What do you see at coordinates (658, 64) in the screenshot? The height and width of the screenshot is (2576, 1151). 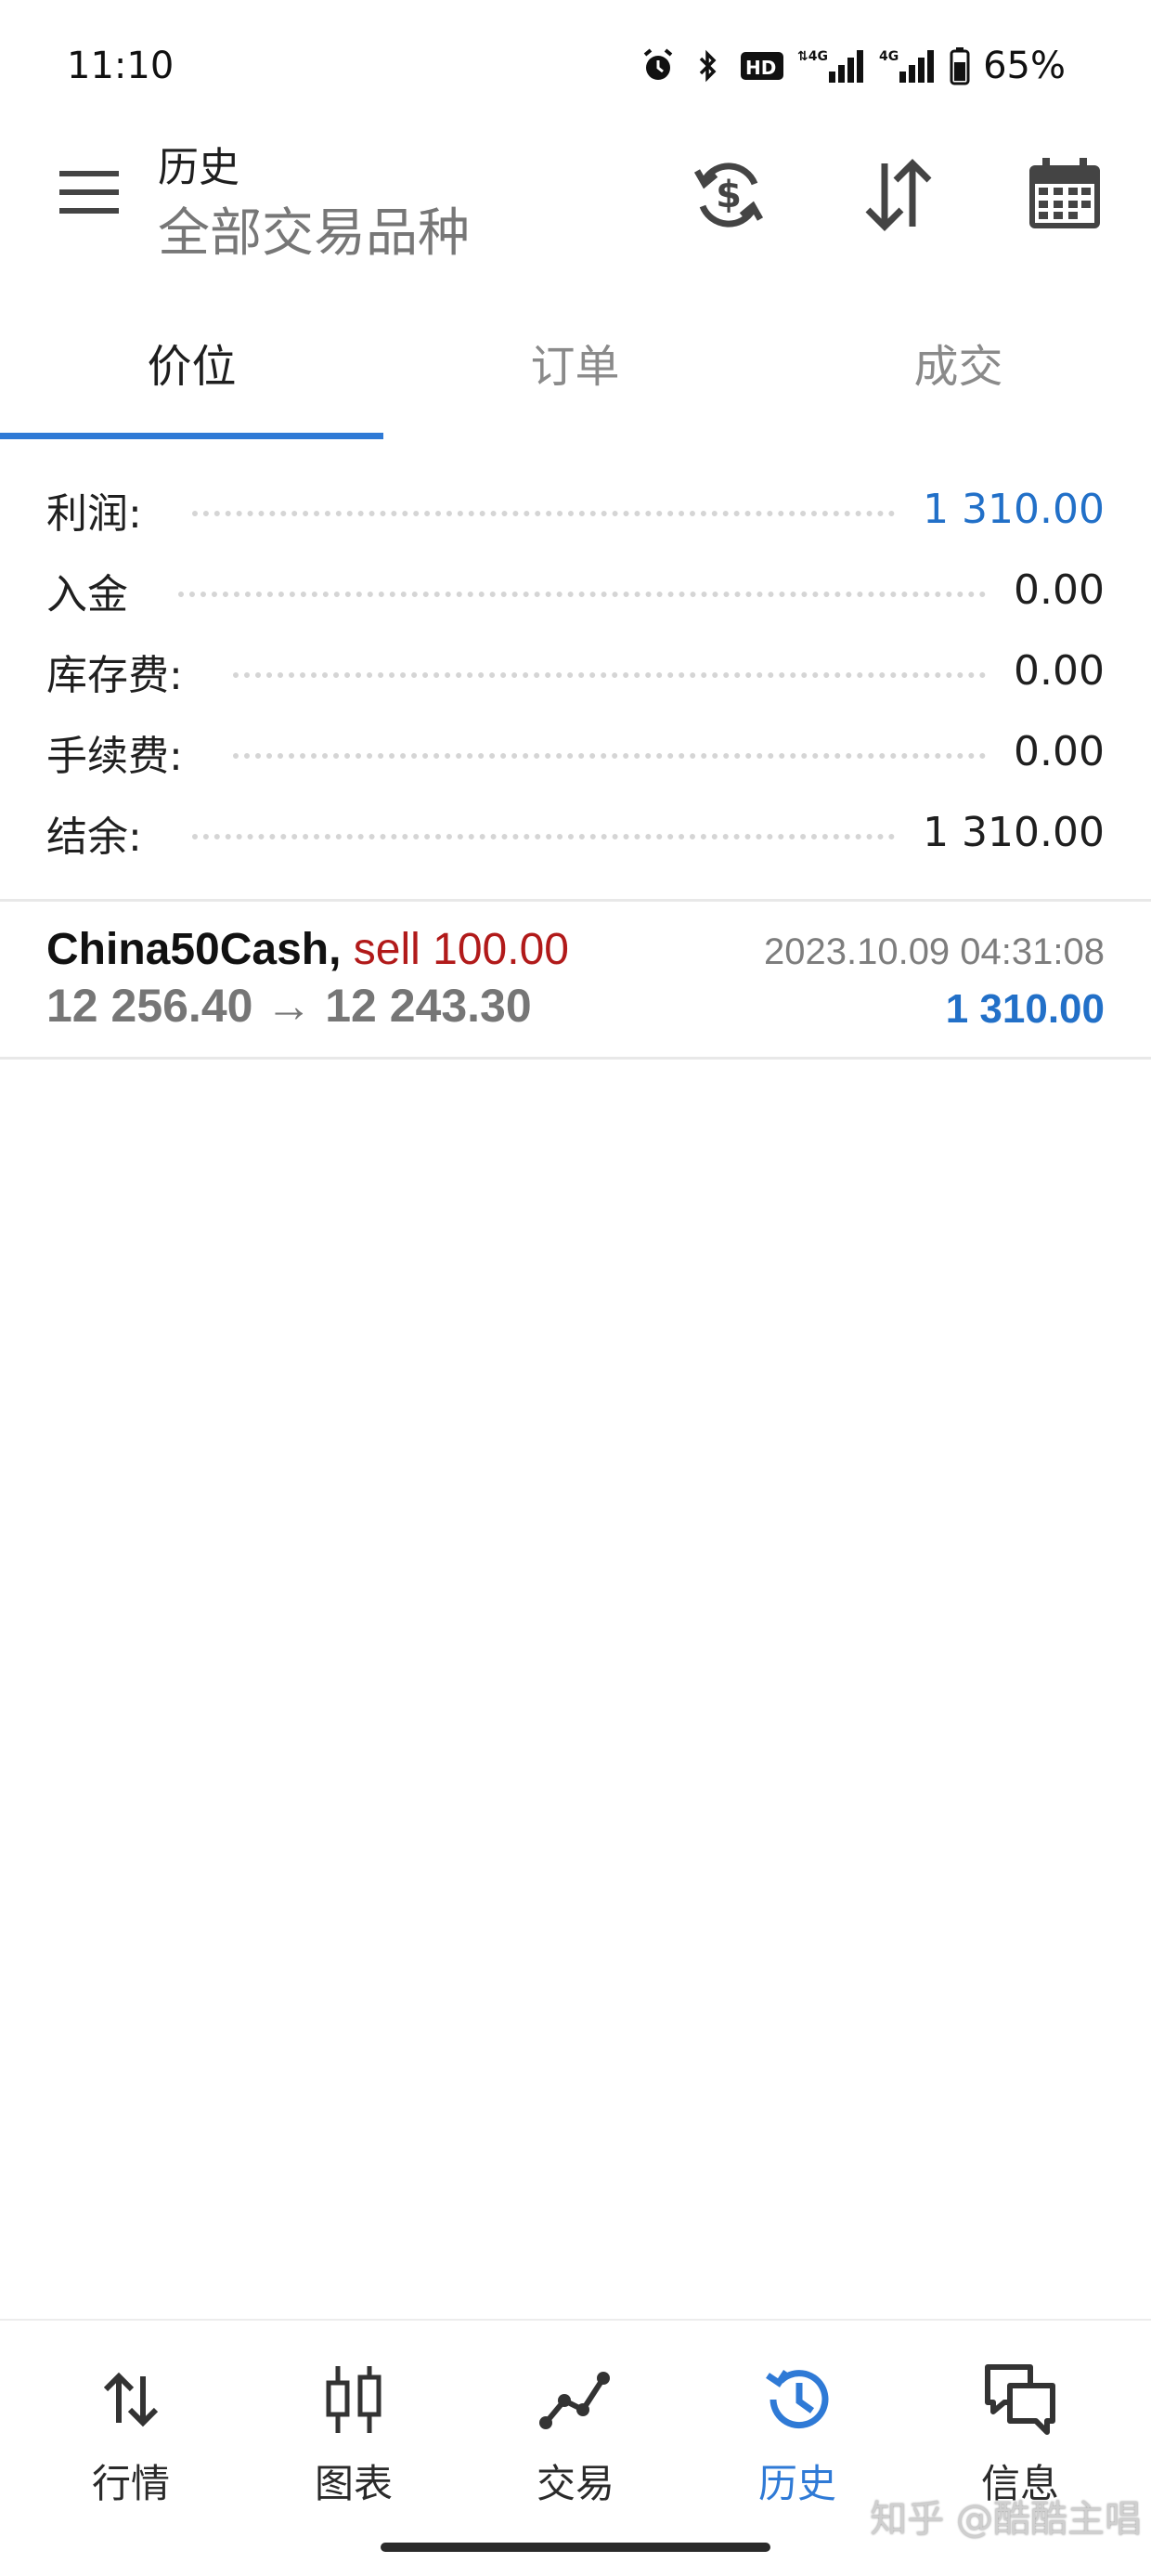 I see `alarm-icon` at bounding box center [658, 64].